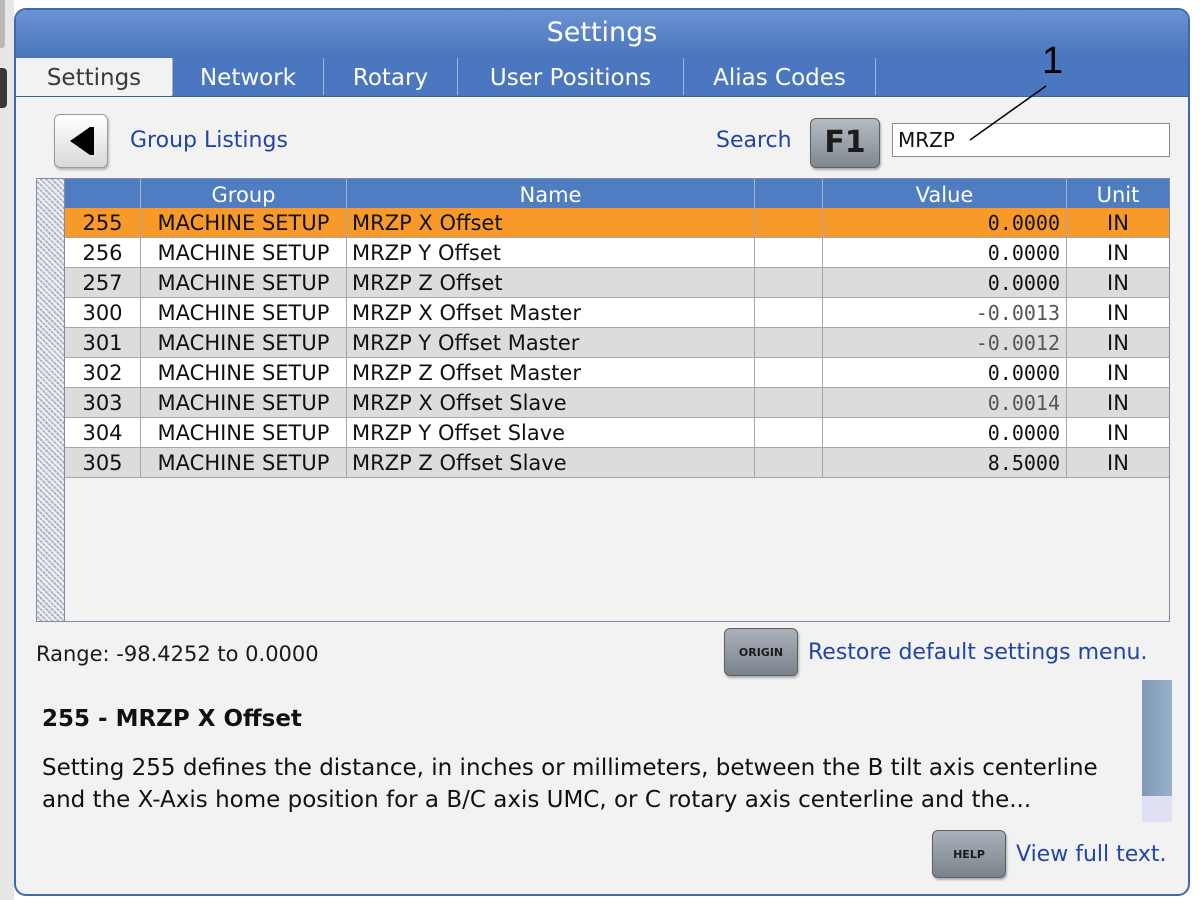  Describe the element at coordinates (1157, 738) in the screenshot. I see `description-scroll-thumb` at that location.